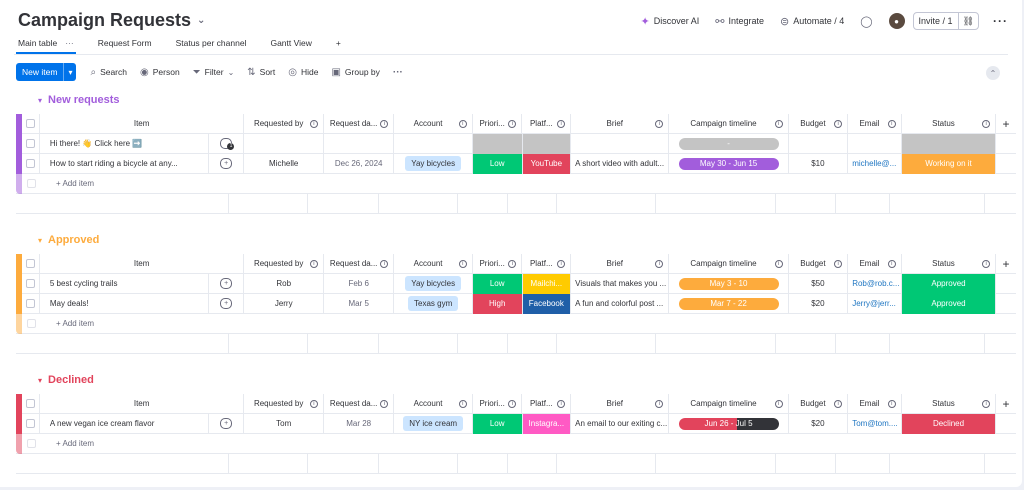 Image resolution: width=1024 pixels, height=490 pixels. Describe the element at coordinates (124, 423) in the screenshot. I see `item-name-cell: A new vegan ice cream flavor` at that location.